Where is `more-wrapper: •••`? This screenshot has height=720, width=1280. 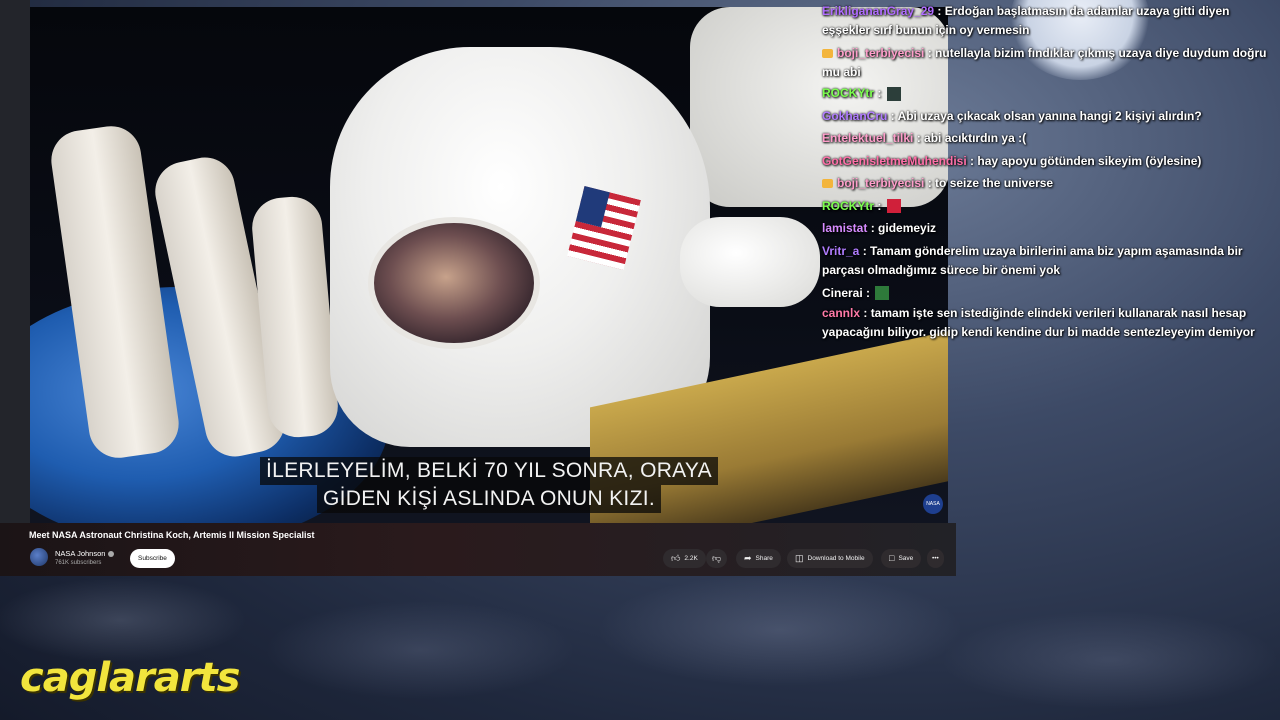
more-wrapper: ••• is located at coordinates (935, 559).